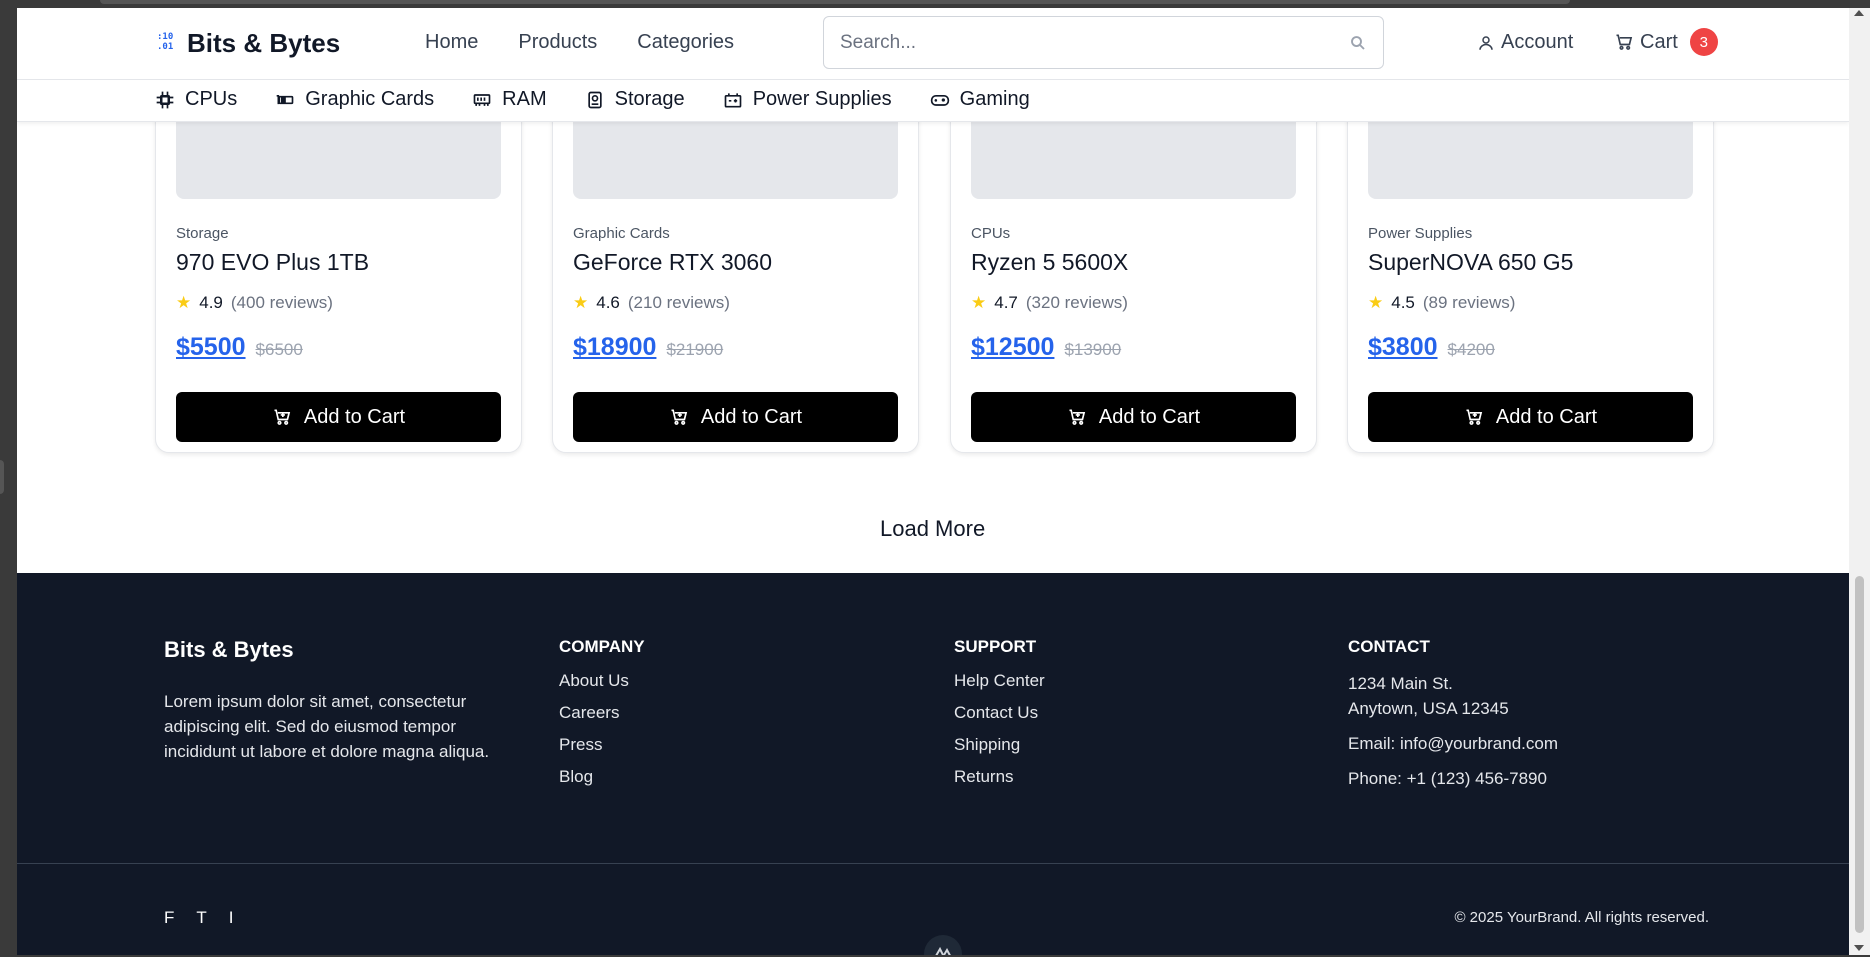 This screenshot has width=1870, height=957. What do you see at coordinates (999, 713) in the screenshot?
I see `footer-link-contact: Contact Us` at bounding box center [999, 713].